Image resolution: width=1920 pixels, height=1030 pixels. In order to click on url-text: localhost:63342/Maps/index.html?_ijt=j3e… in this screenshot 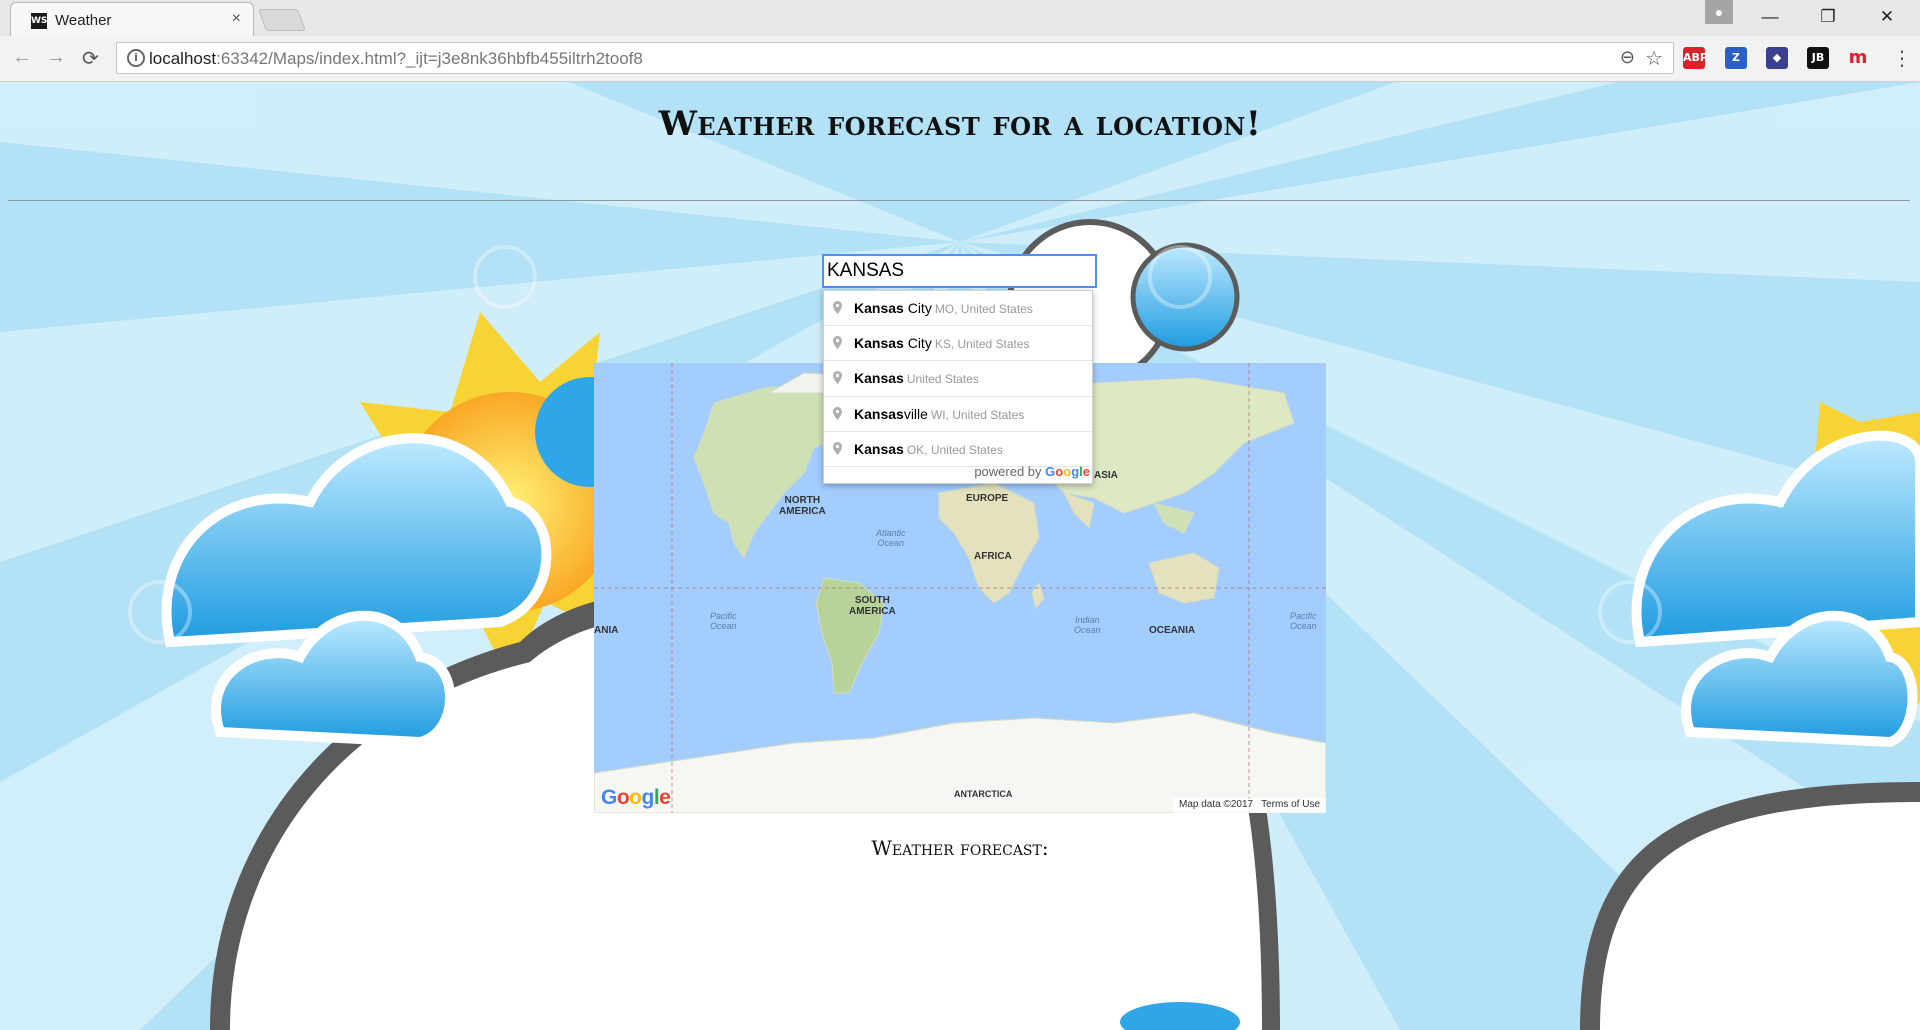, I will do `click(396, 59)`.